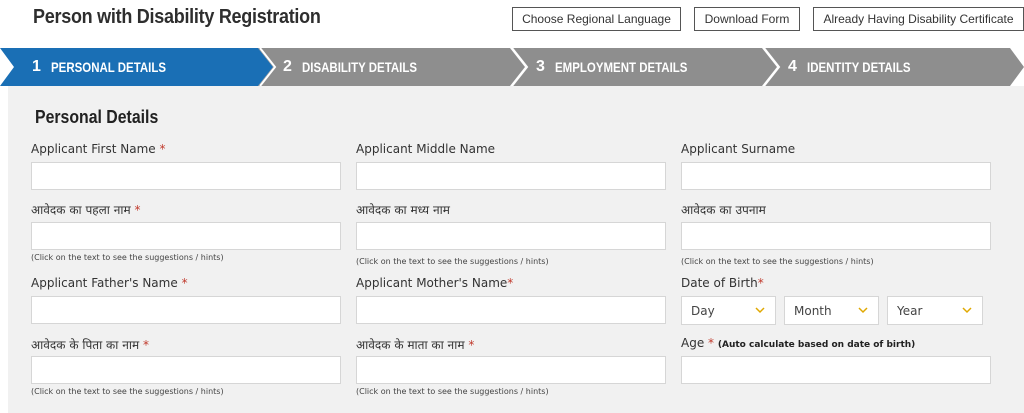 The image size is (1024, 413). What do you see at coordinates (918, 19) in the screenshot?
I see `disability-certificate-button: Already Having Disability Certificate` at bounding box center [918, 19].